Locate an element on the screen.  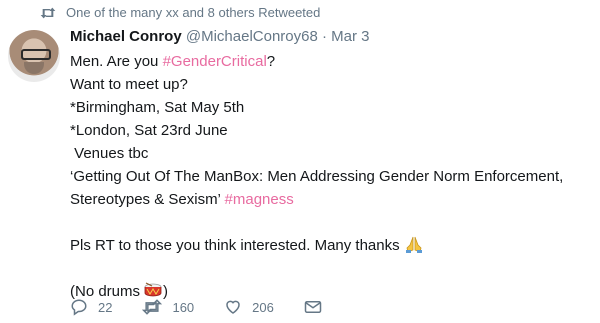
tweet-line: Stereotypes & Sexism’ #magness is located at coordinates (330, 199).